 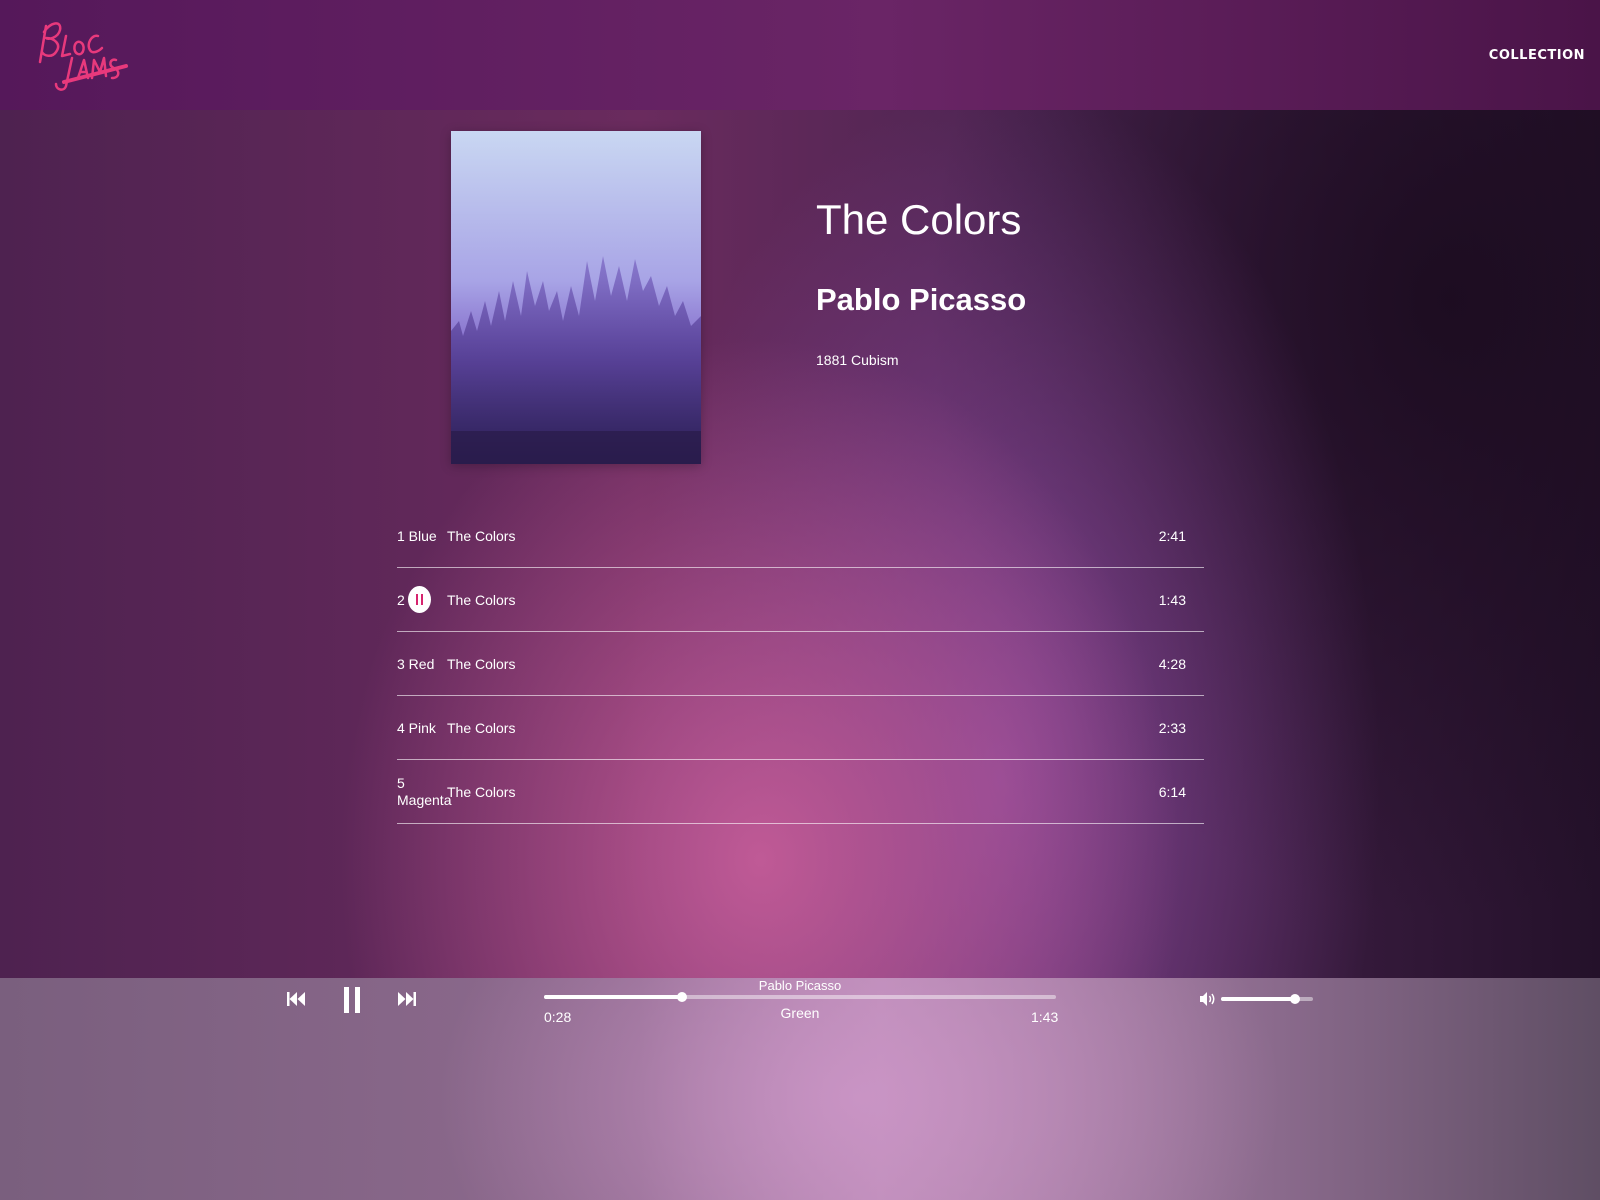 What do you see at coordinates (1045, 1017) in the screenshot?
I see `total-time: 1:43` at bounding box center [1045, 1017].